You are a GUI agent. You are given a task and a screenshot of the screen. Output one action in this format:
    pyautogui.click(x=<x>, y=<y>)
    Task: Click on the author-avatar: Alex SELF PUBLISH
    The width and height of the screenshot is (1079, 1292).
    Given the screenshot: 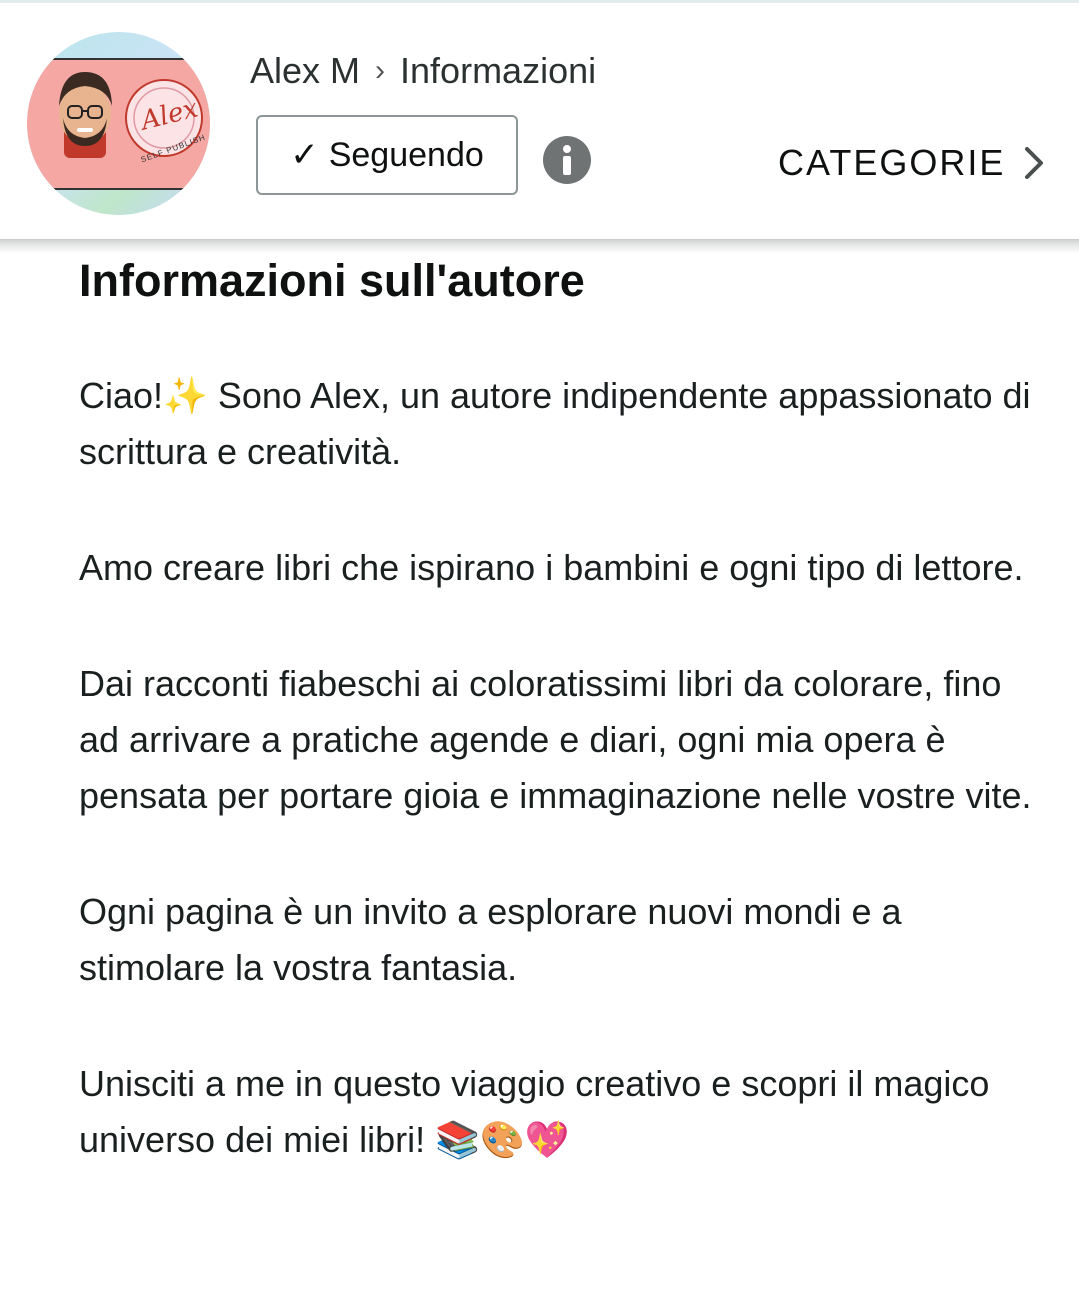 What is the action you would take?
    pyautogui.click(x=118, y=123)
    